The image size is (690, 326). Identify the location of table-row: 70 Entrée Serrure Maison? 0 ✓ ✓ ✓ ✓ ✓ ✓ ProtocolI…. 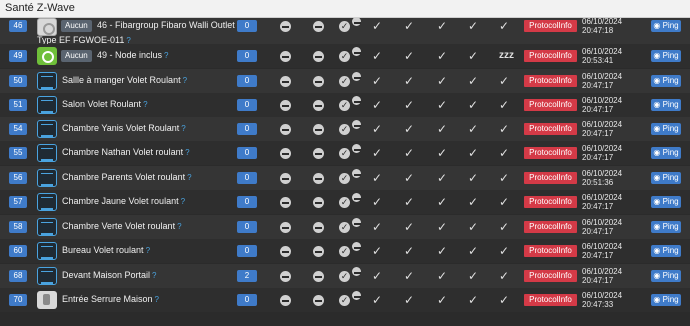
(345, 300).